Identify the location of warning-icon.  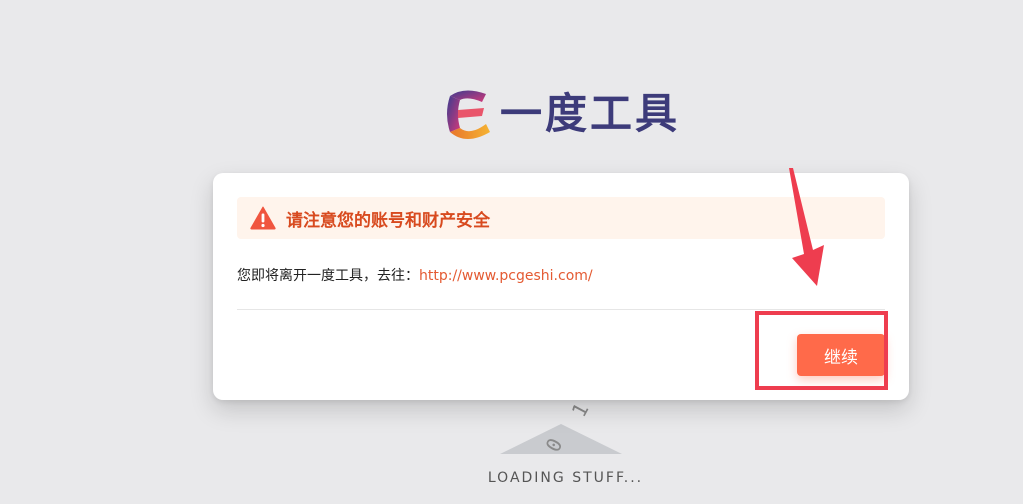
(263, 218).